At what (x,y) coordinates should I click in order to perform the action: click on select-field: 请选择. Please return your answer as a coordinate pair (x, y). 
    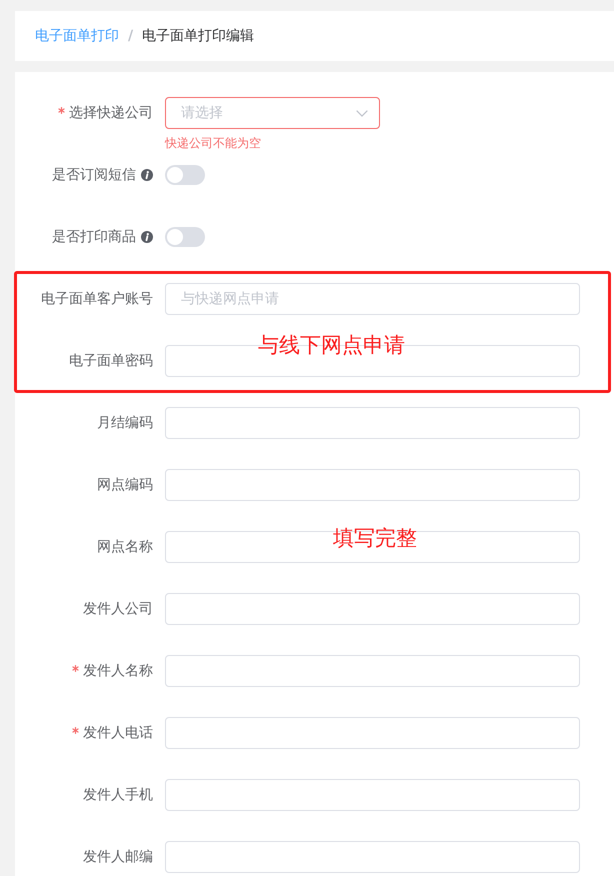
    Looking at the image, I should click on (272, 113).